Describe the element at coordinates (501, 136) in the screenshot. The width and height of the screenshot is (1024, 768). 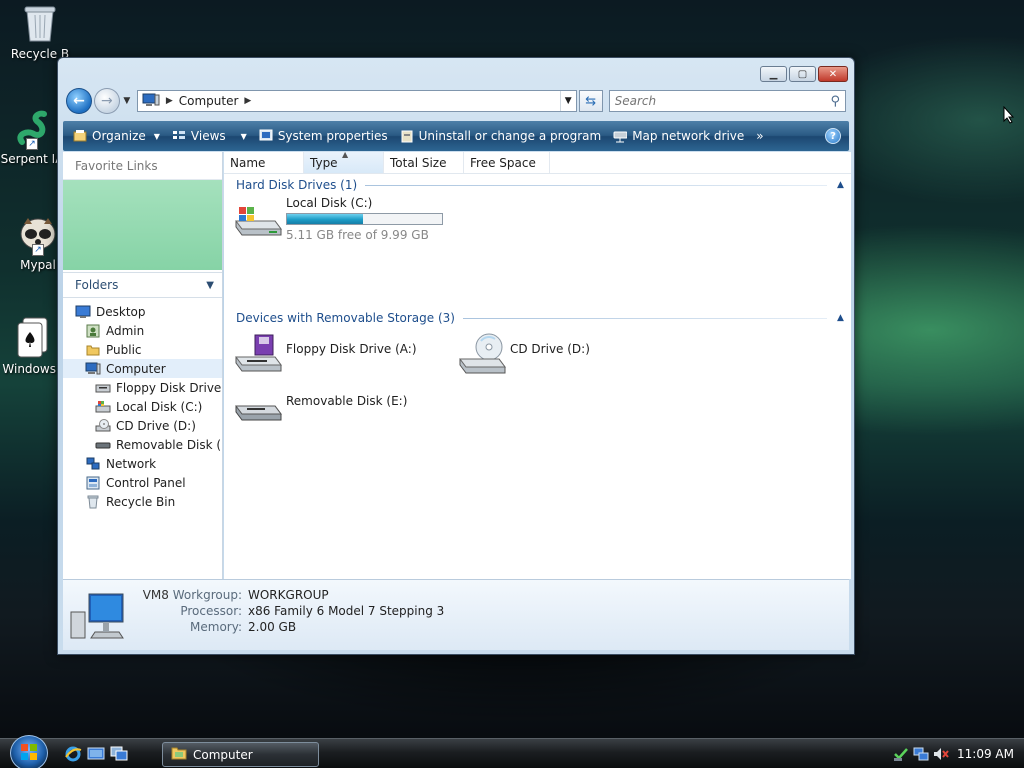
I see `uninstall-program-button: Uninstall or change a program` at that location.